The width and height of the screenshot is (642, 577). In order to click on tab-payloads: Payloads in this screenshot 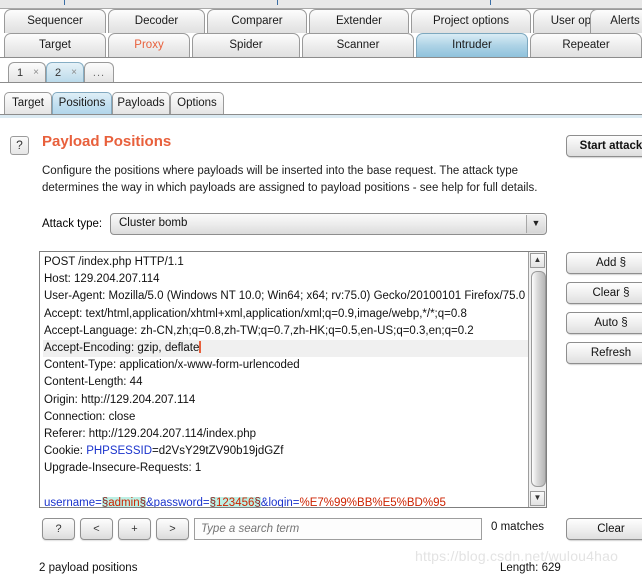, I will do `click(141, 103)`.